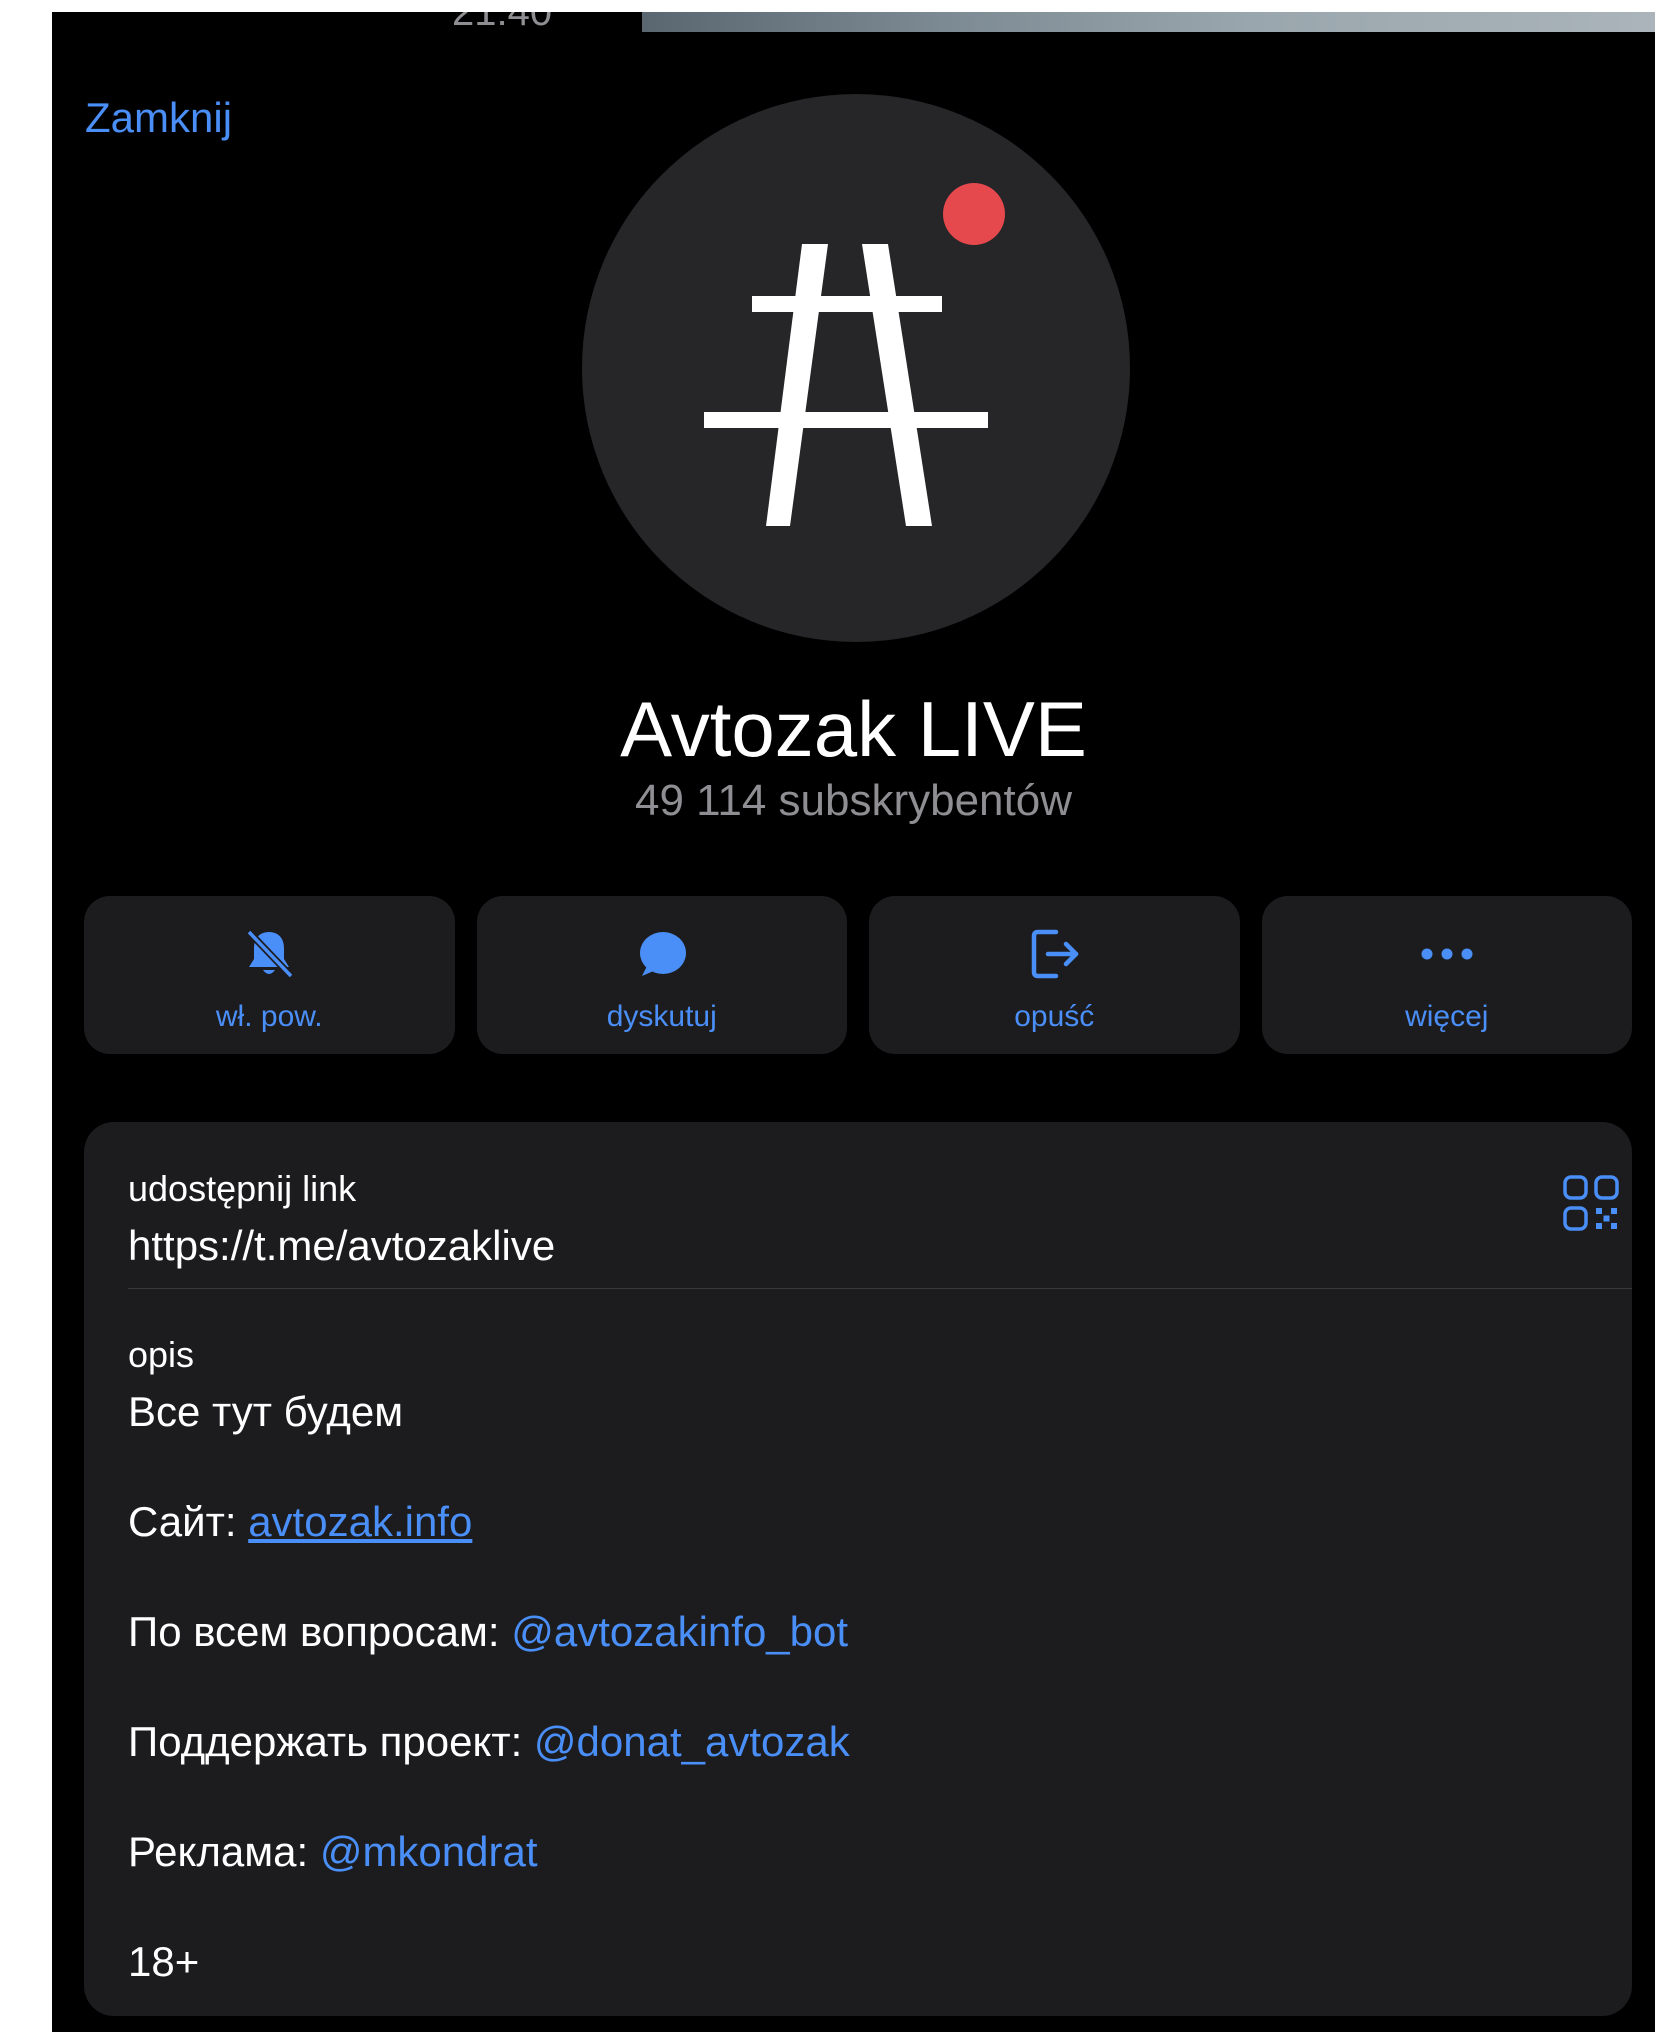  I want to click on description-line-questions: По всем вопросам: @avtozakinfo_bot, so click(488, 1632).